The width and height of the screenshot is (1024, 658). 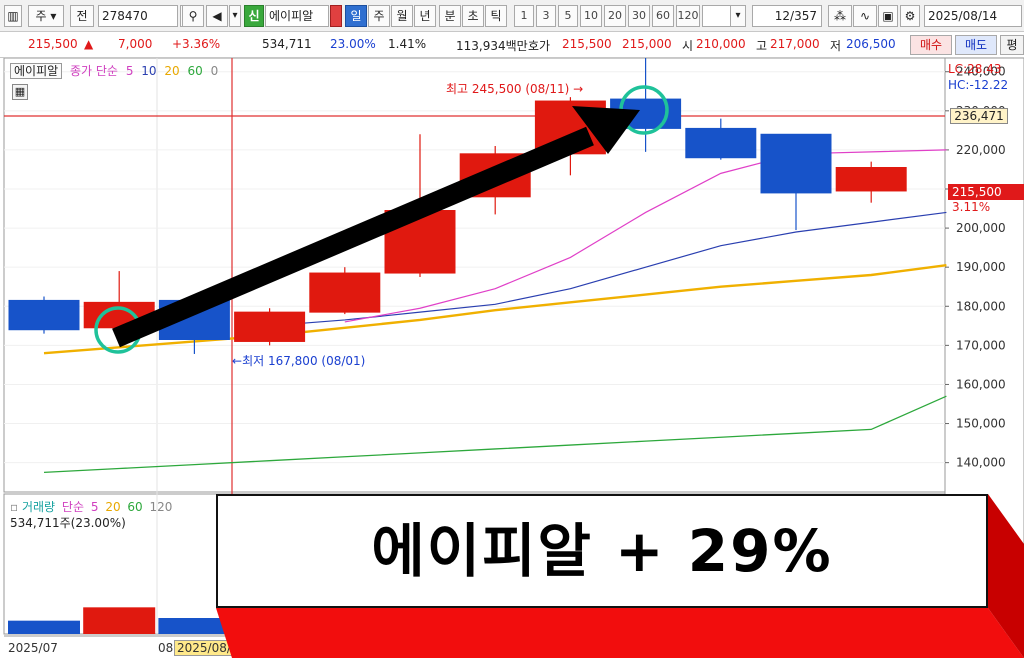 What do you see at coordinates (782, 16) in the screenshot?
I see `page-current: 12` at bounding box center [782, 16].